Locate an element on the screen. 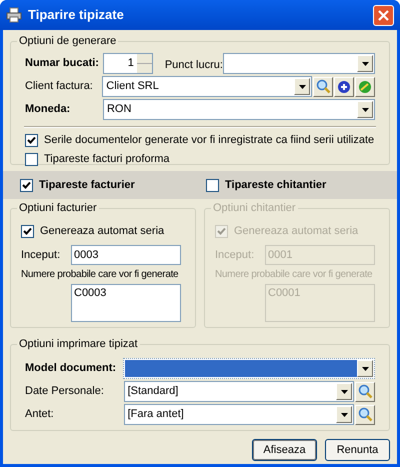 This screenshot has width=400, height=467. close-icon is located at coordinates (383, 15).